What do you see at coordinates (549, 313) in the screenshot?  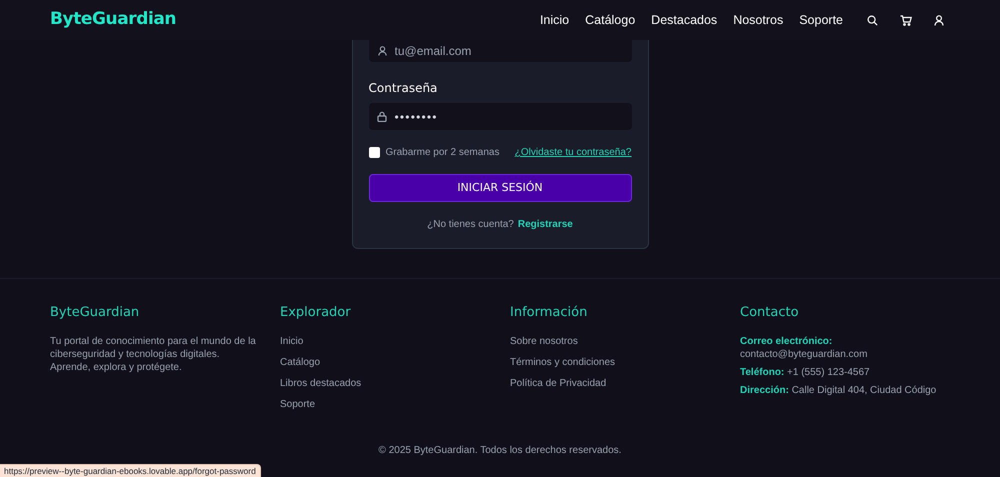 I see `footer-heading: Información` at bounding box center [549, 313].